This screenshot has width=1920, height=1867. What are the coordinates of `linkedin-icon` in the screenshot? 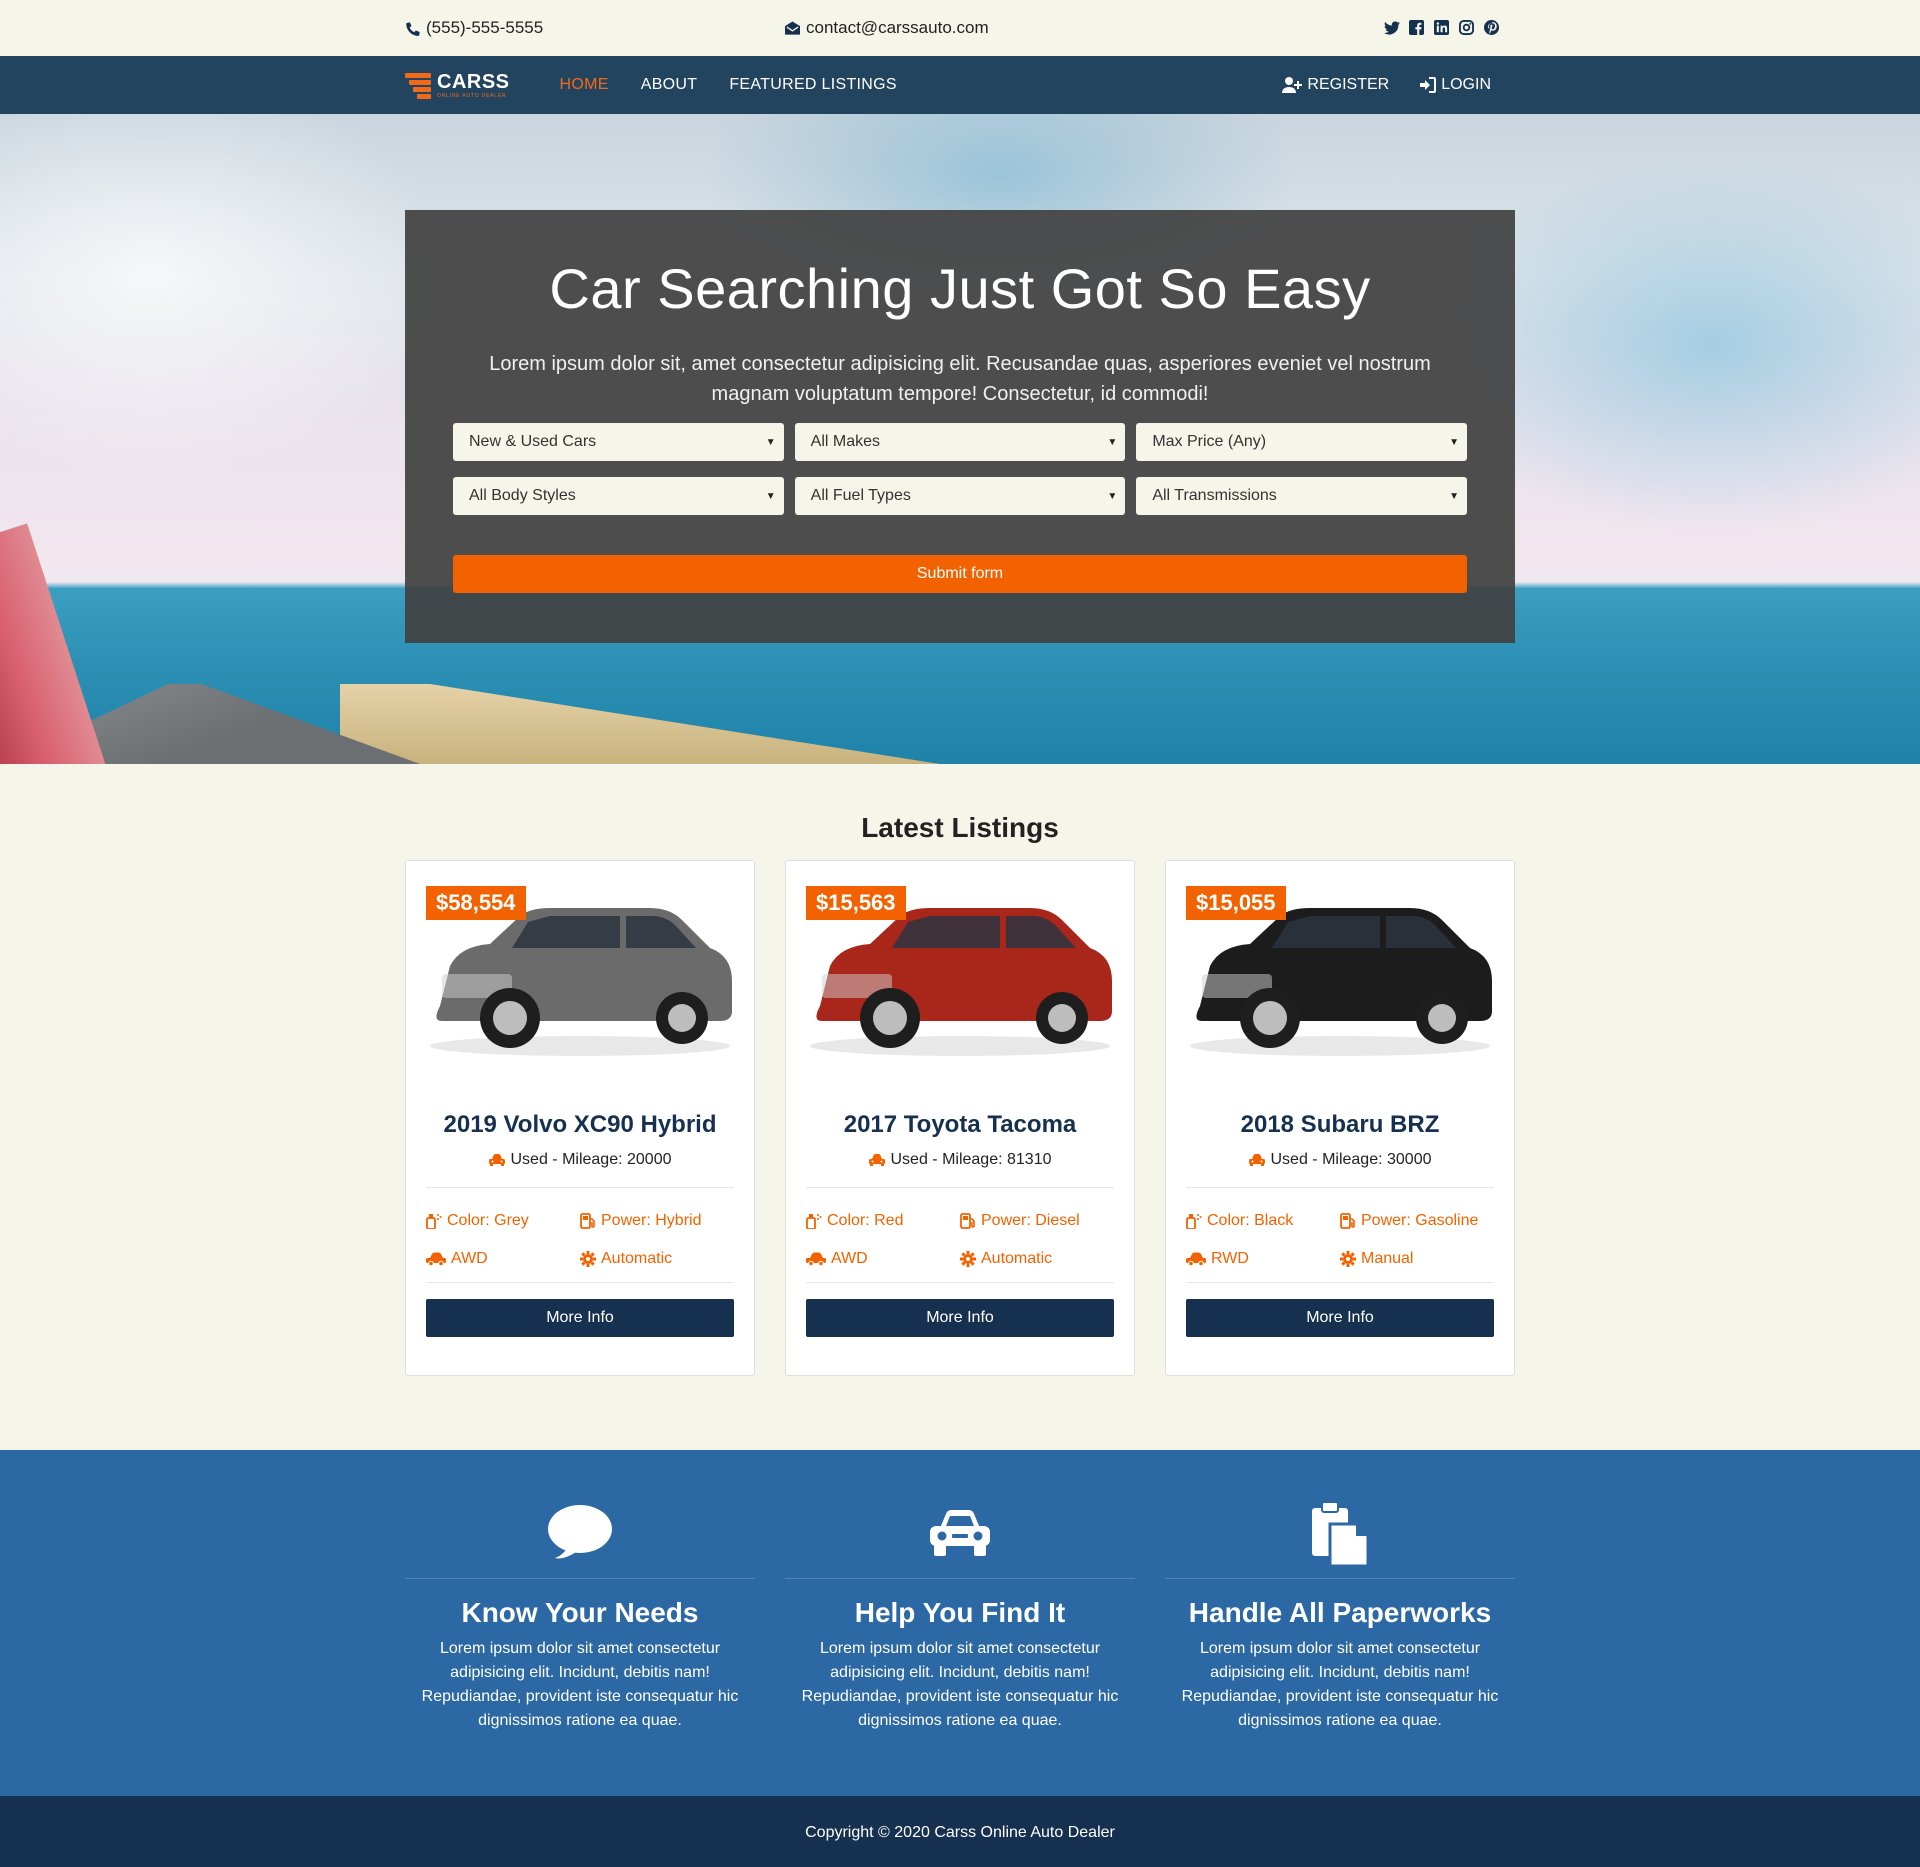 It's located at (1442, 28).